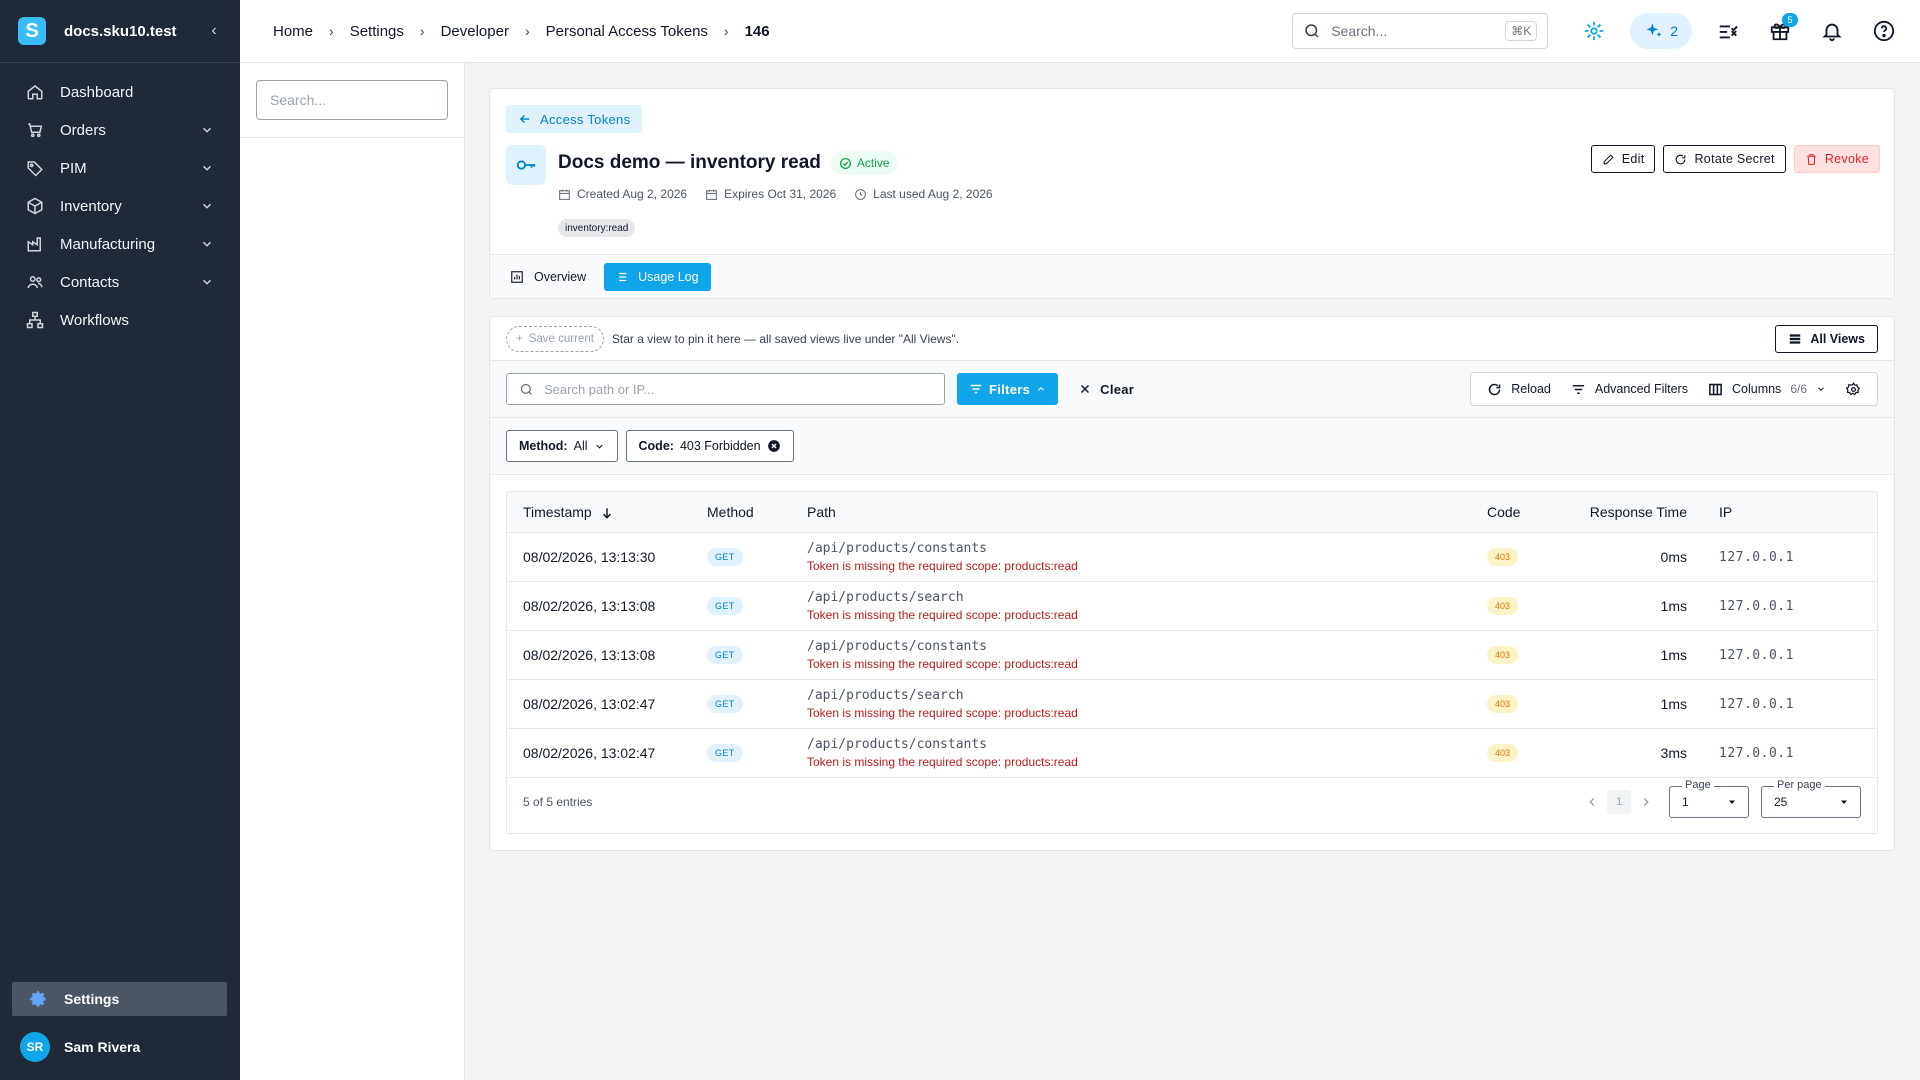 This screenshot has height=1080, width=1920. What do you see at coordinates (1884, 31) in the screenshot?
I see `help-icon` at bounding box center [1884, 31].